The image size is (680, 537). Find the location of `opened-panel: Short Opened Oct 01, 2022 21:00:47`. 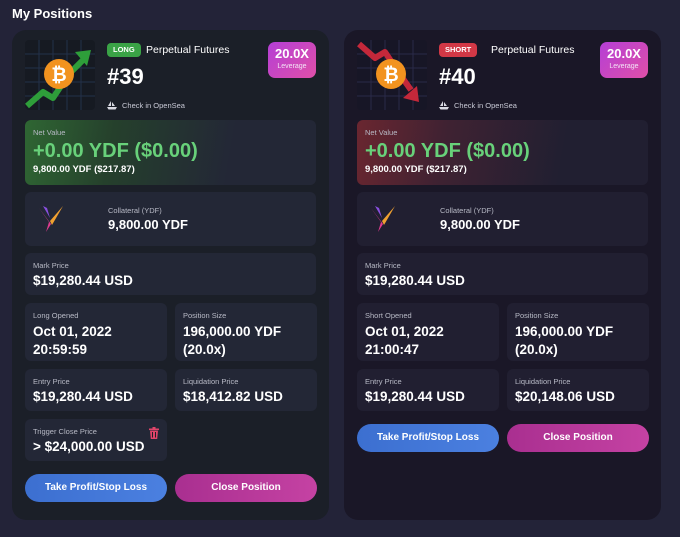

opened-panel: Short Opened Oct 01, 2022 21:00:47 is located at coordinates (428, 332).